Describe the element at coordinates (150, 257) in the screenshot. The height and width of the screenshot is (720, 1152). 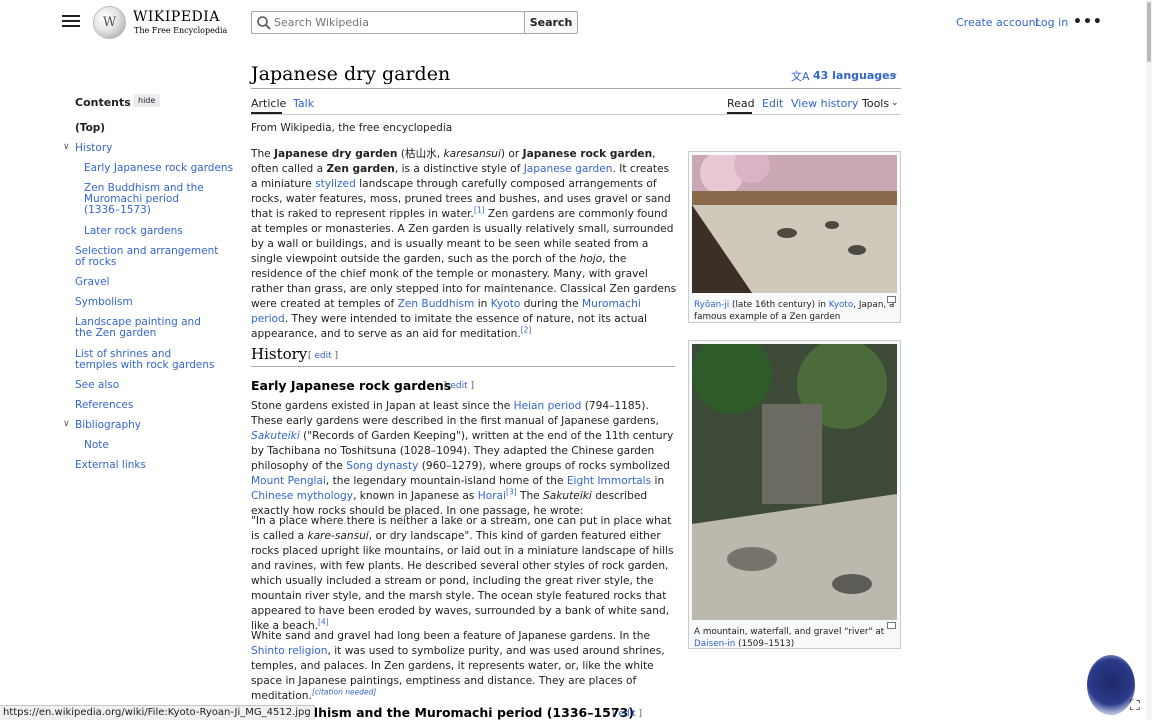
I see `toc-item-selection-arrangement: Selection and arrangement of rocks` at that location.